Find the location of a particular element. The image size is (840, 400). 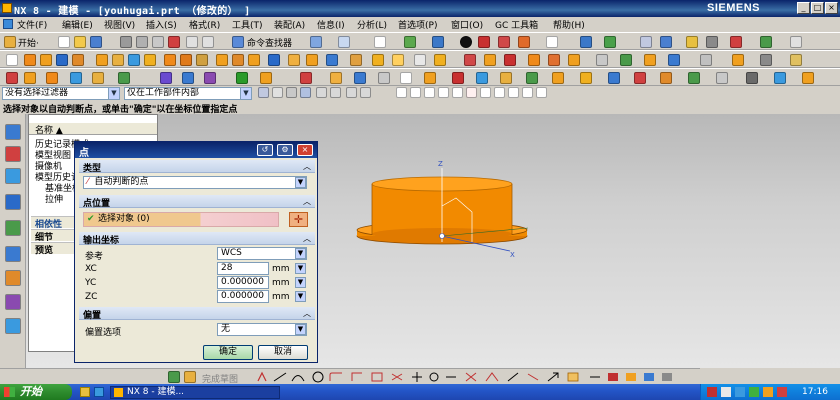

tray-network-icon is located at coordinates (726, 392).